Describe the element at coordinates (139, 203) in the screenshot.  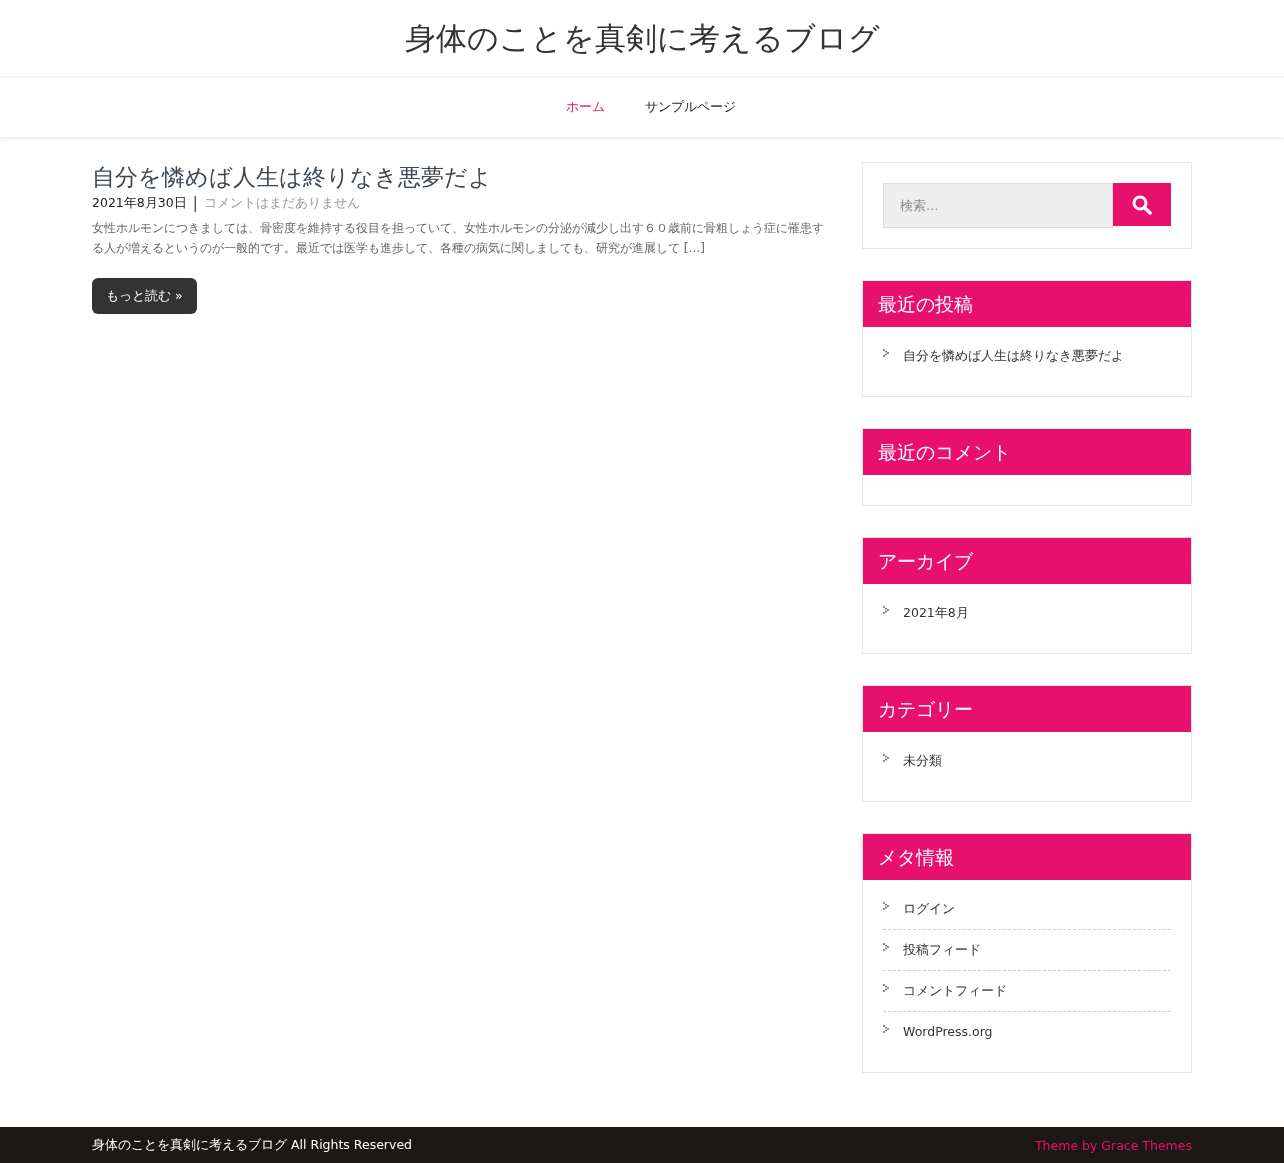
I see `post-date: 2021年8月30日` at that location.